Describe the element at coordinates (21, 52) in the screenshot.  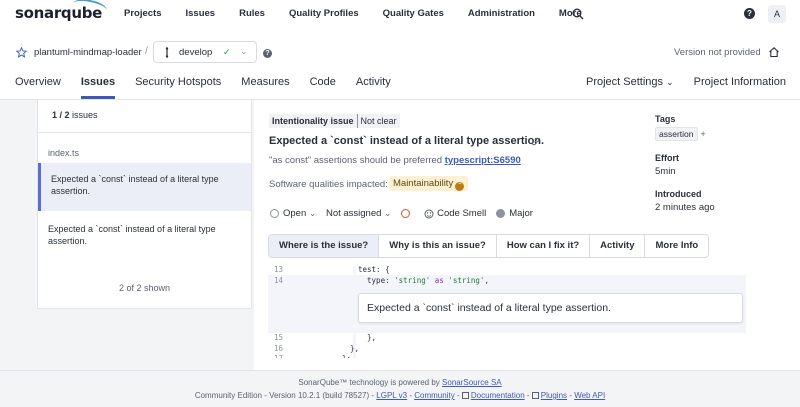
I see `star-icon` at that location.